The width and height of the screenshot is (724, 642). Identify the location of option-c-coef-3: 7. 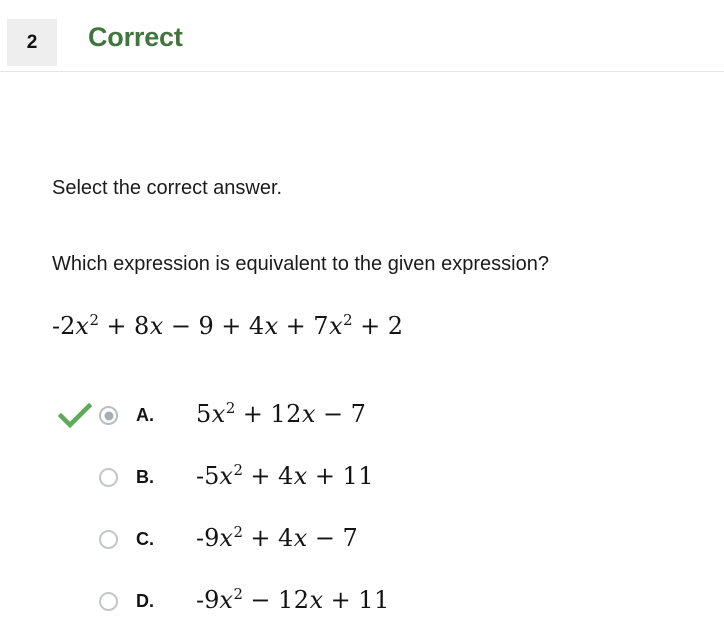
(350, 538).